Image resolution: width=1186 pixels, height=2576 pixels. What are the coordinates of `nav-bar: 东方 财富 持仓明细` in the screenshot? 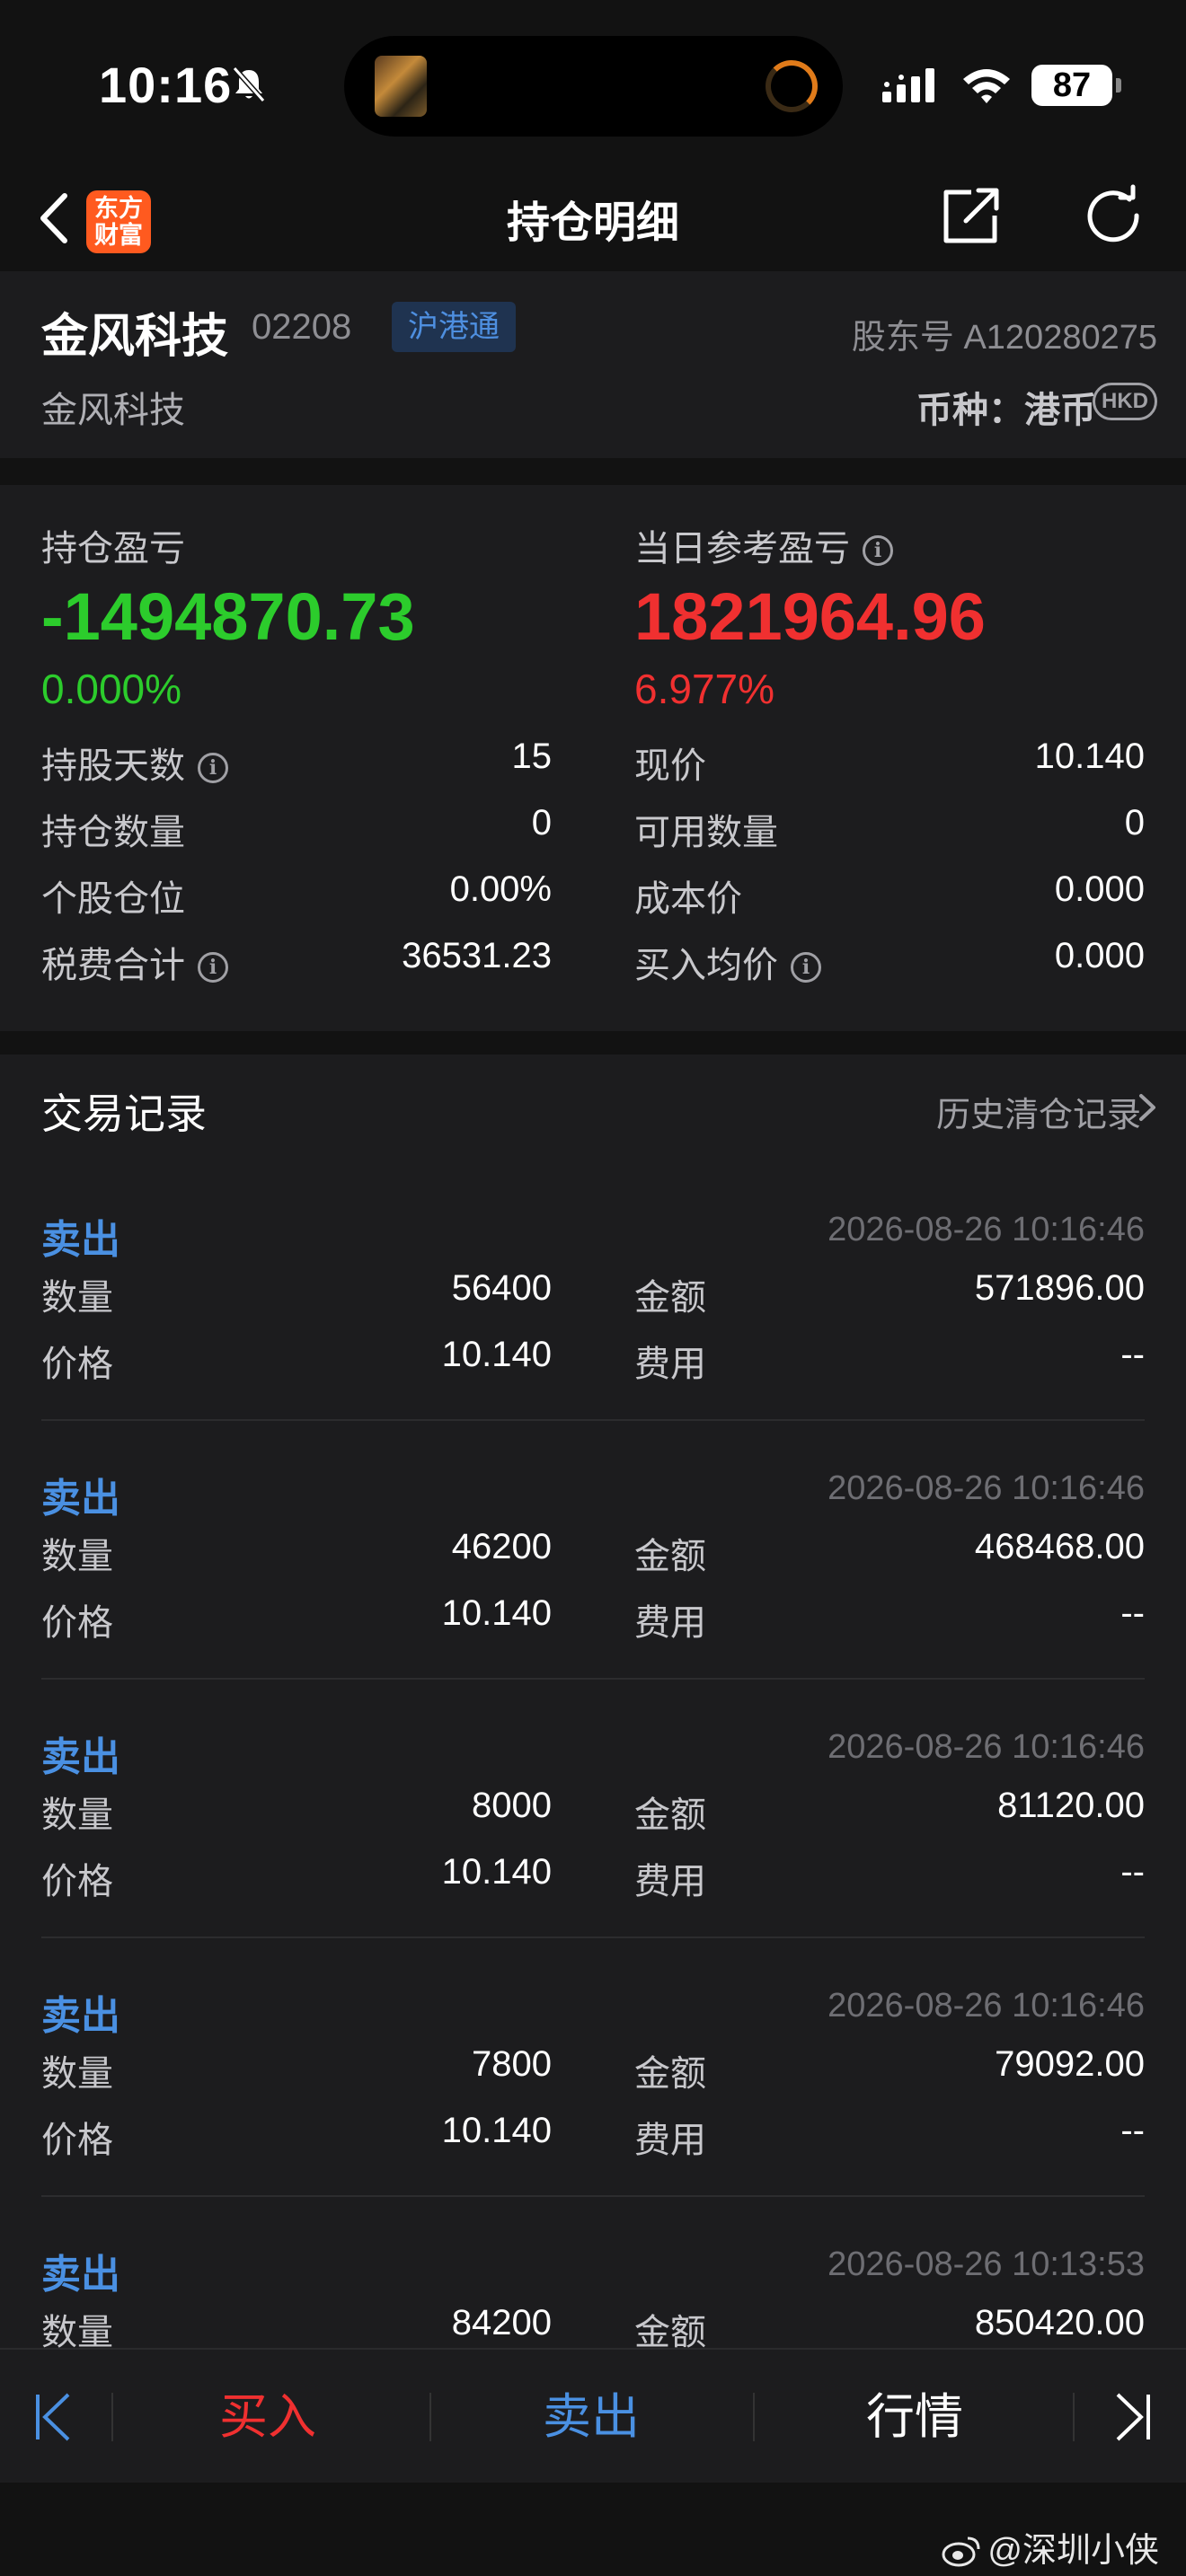 It's located at (593, 221).